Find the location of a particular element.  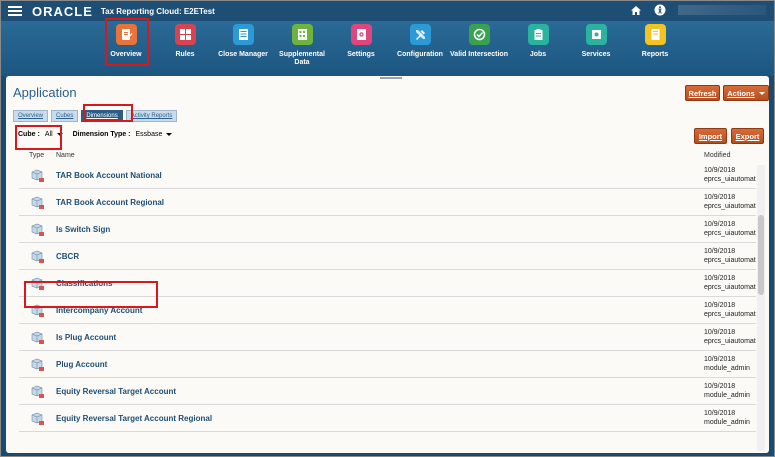

configuration-icon is located at coordinates (420, 34).